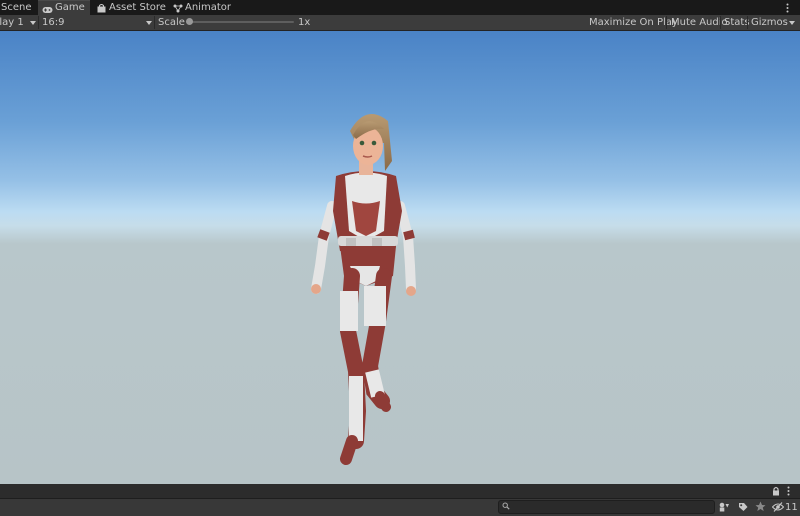 This screenshot has width=800, height=516. Describe the element at coordinates (724, 508) in the screenshot. I see `filter-by-type-icon` at that location.